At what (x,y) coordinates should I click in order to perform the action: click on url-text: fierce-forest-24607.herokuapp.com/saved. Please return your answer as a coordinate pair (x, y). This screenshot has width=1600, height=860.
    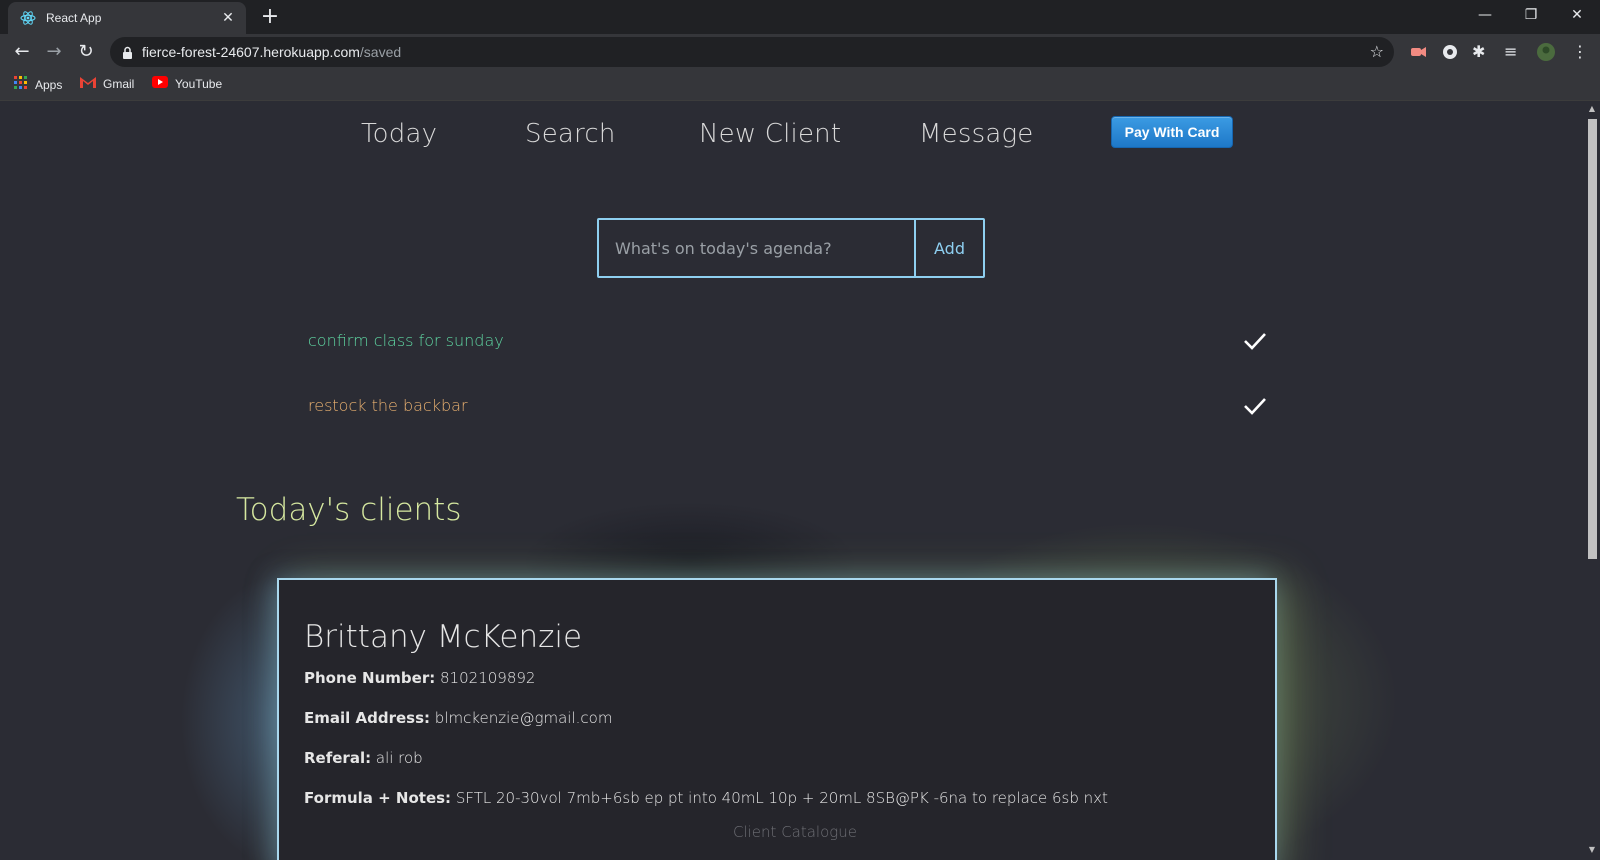
    Looking at the image, I should click on (271, 52).